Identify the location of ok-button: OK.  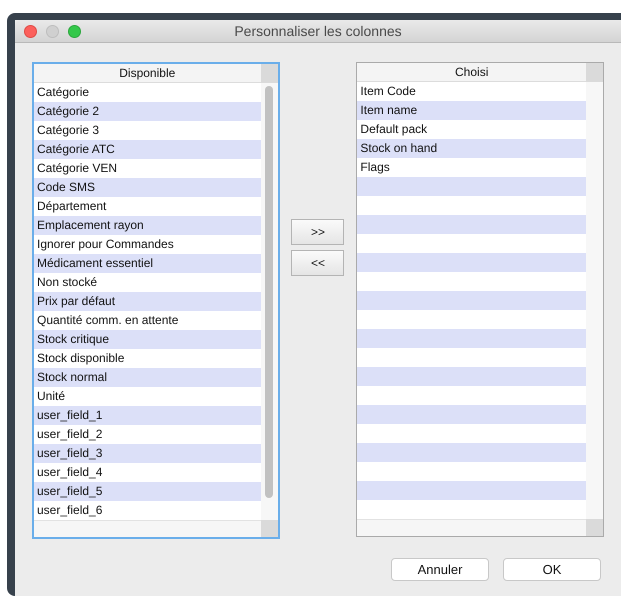
(552, 569).